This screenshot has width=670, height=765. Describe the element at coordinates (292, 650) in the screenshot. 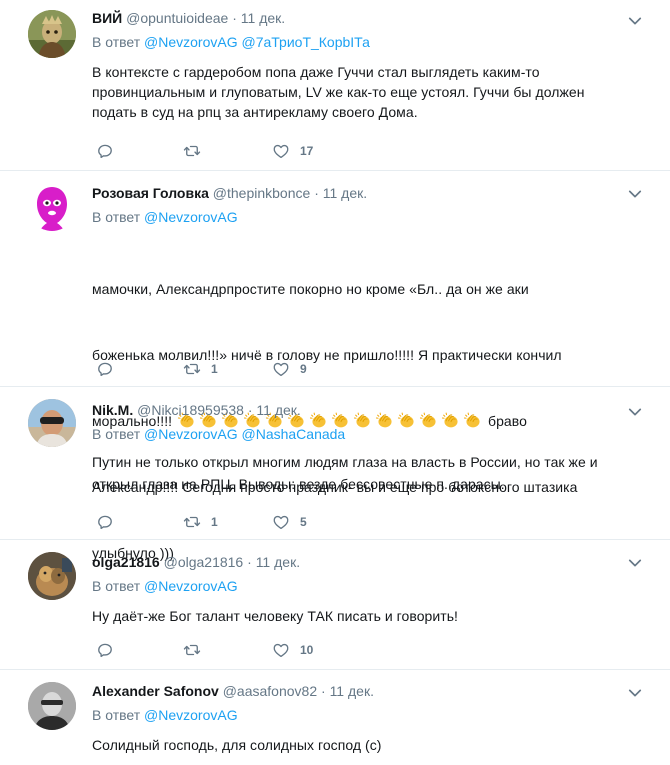

I see `like-button: 10` at that location.